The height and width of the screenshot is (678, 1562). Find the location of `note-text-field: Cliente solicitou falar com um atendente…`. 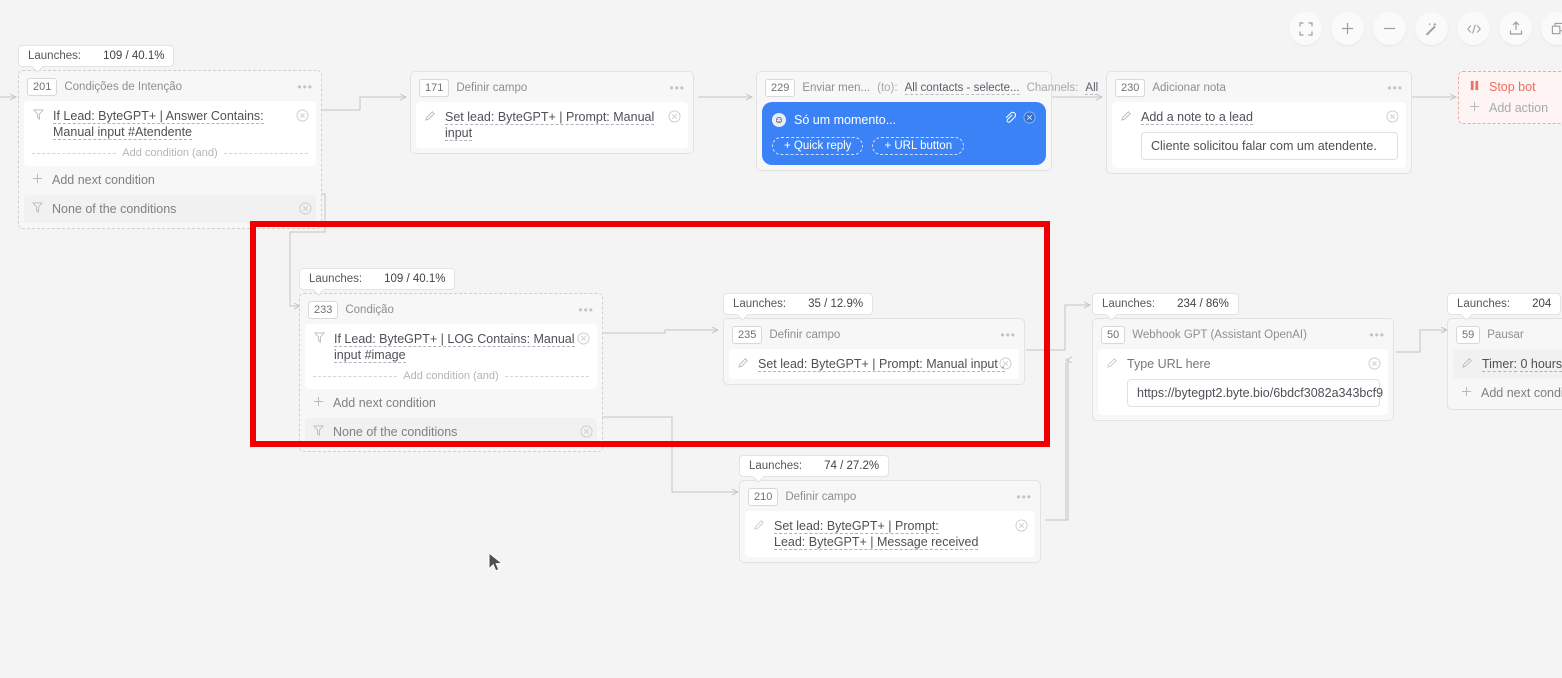

note-text-field: Cliente solicitou falar com um atendente… is located at coordinates (1269, 146).